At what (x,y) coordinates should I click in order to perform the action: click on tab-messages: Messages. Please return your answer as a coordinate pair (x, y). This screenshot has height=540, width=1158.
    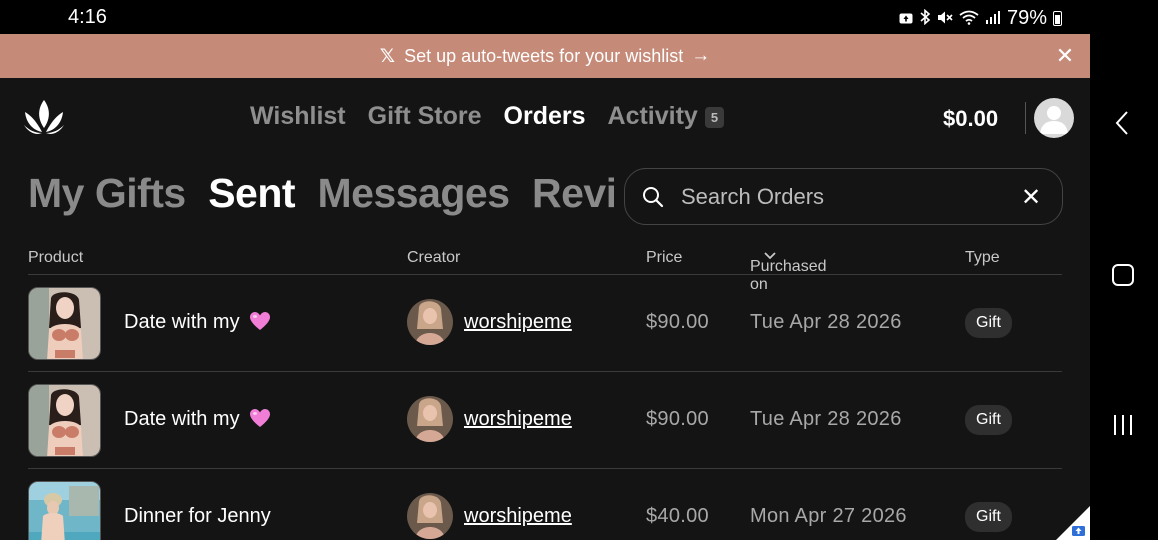
    Looking at the image, I should click on (414, 193).